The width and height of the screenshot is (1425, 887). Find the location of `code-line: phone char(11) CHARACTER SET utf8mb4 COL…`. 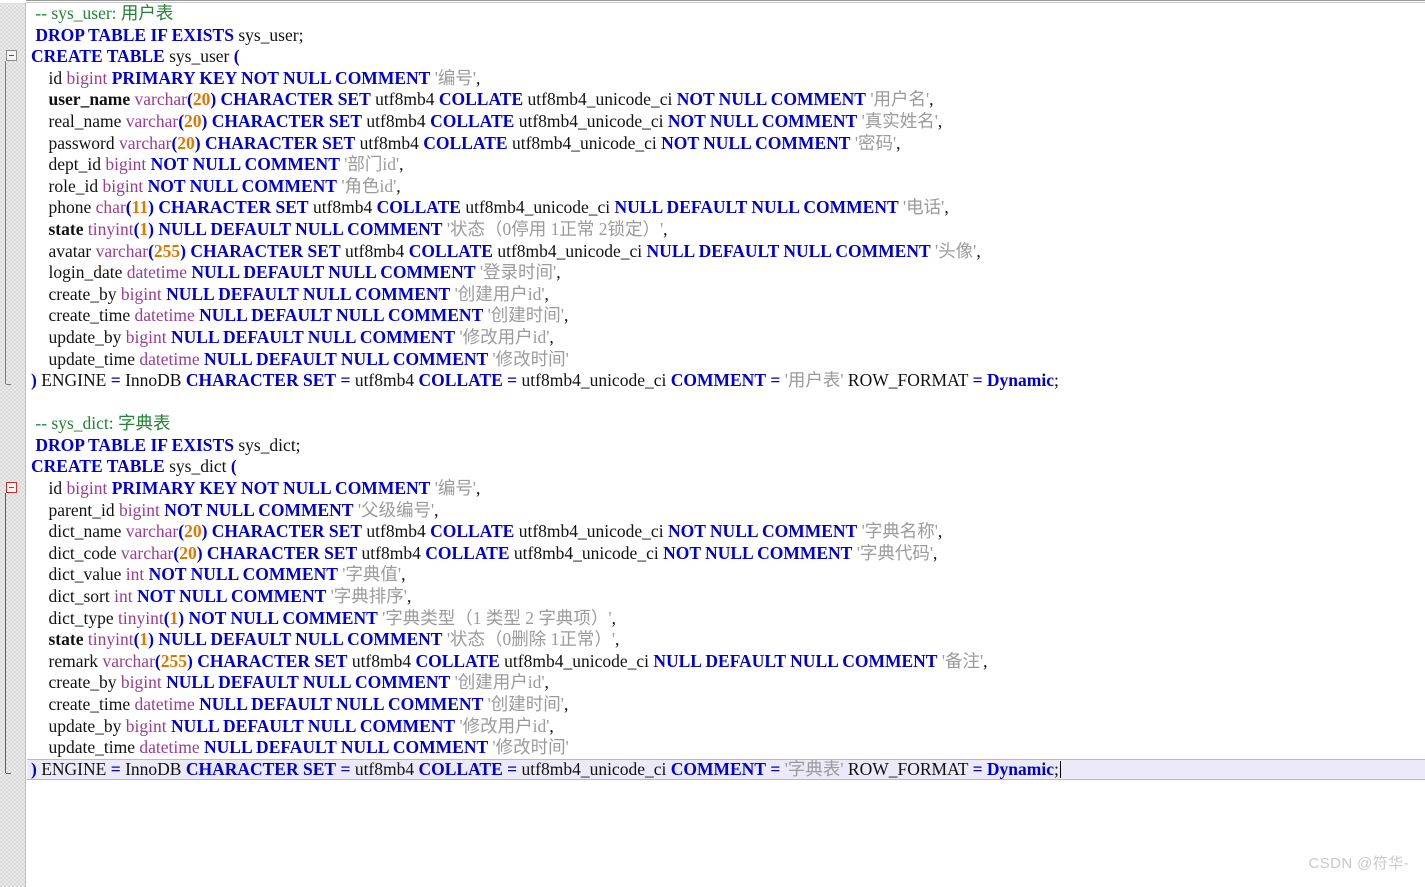

code-line: phone char(11) CHARACTER SET utf8mb4 COL… is located at coordinates (726, 208).